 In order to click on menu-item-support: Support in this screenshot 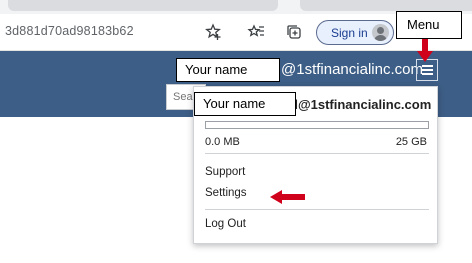, I will do `click(225, 172)`.